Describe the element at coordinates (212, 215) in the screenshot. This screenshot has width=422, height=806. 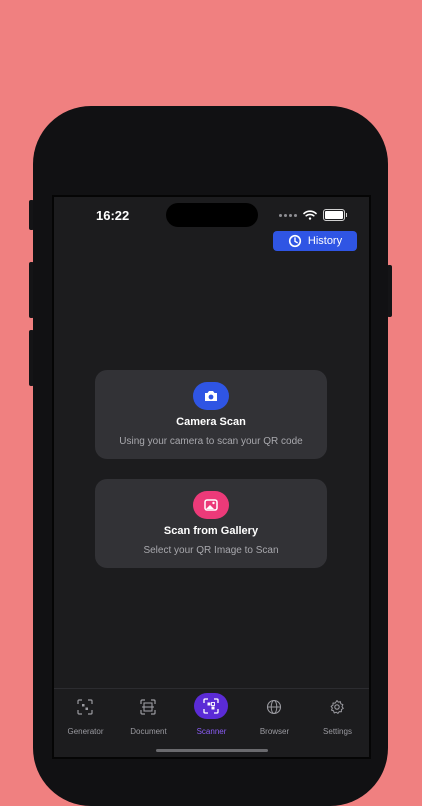
I see `dynamic-island` at that location.